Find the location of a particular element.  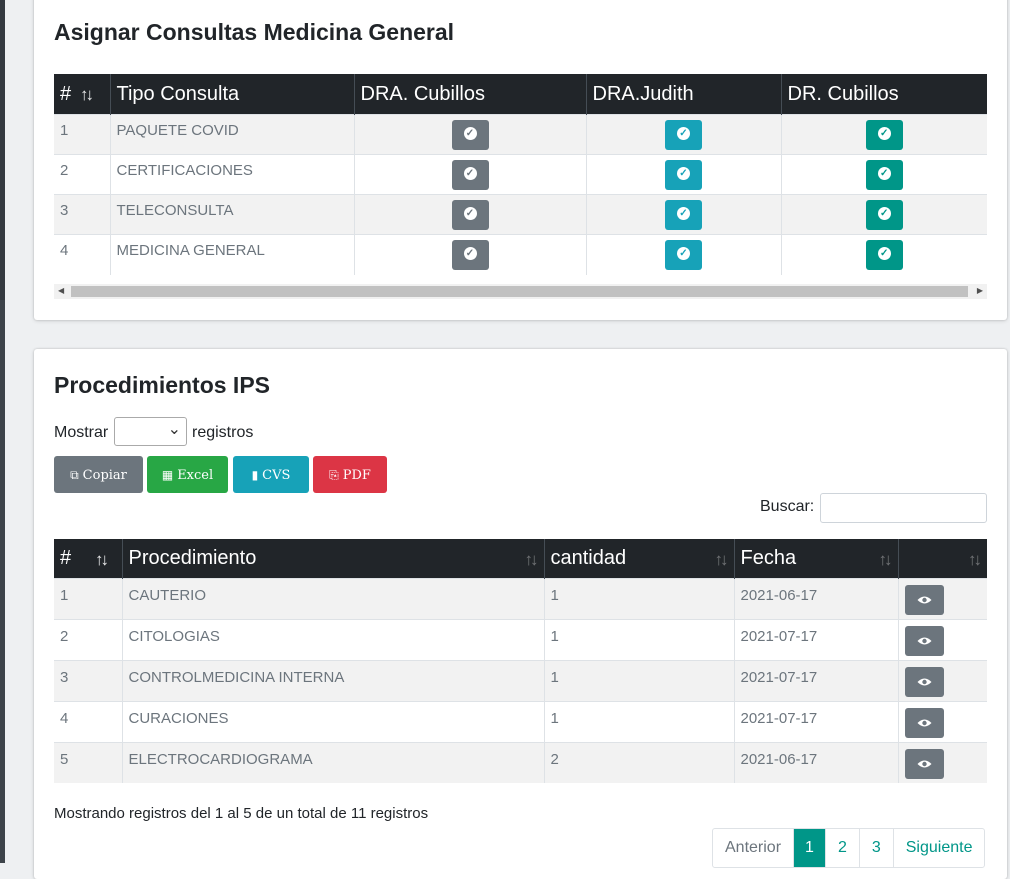

table-row: 2 CERTIFICACIONES is located at coordinates (520, 174).